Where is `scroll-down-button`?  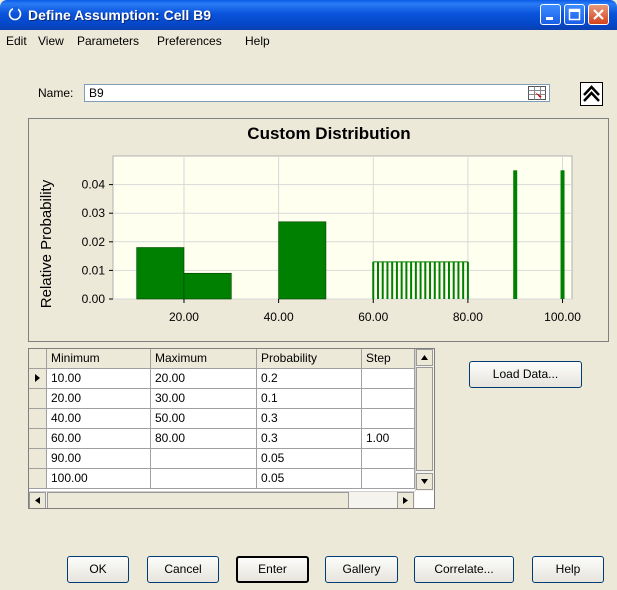 scroll-down-button is located at coordinates (424, 481).